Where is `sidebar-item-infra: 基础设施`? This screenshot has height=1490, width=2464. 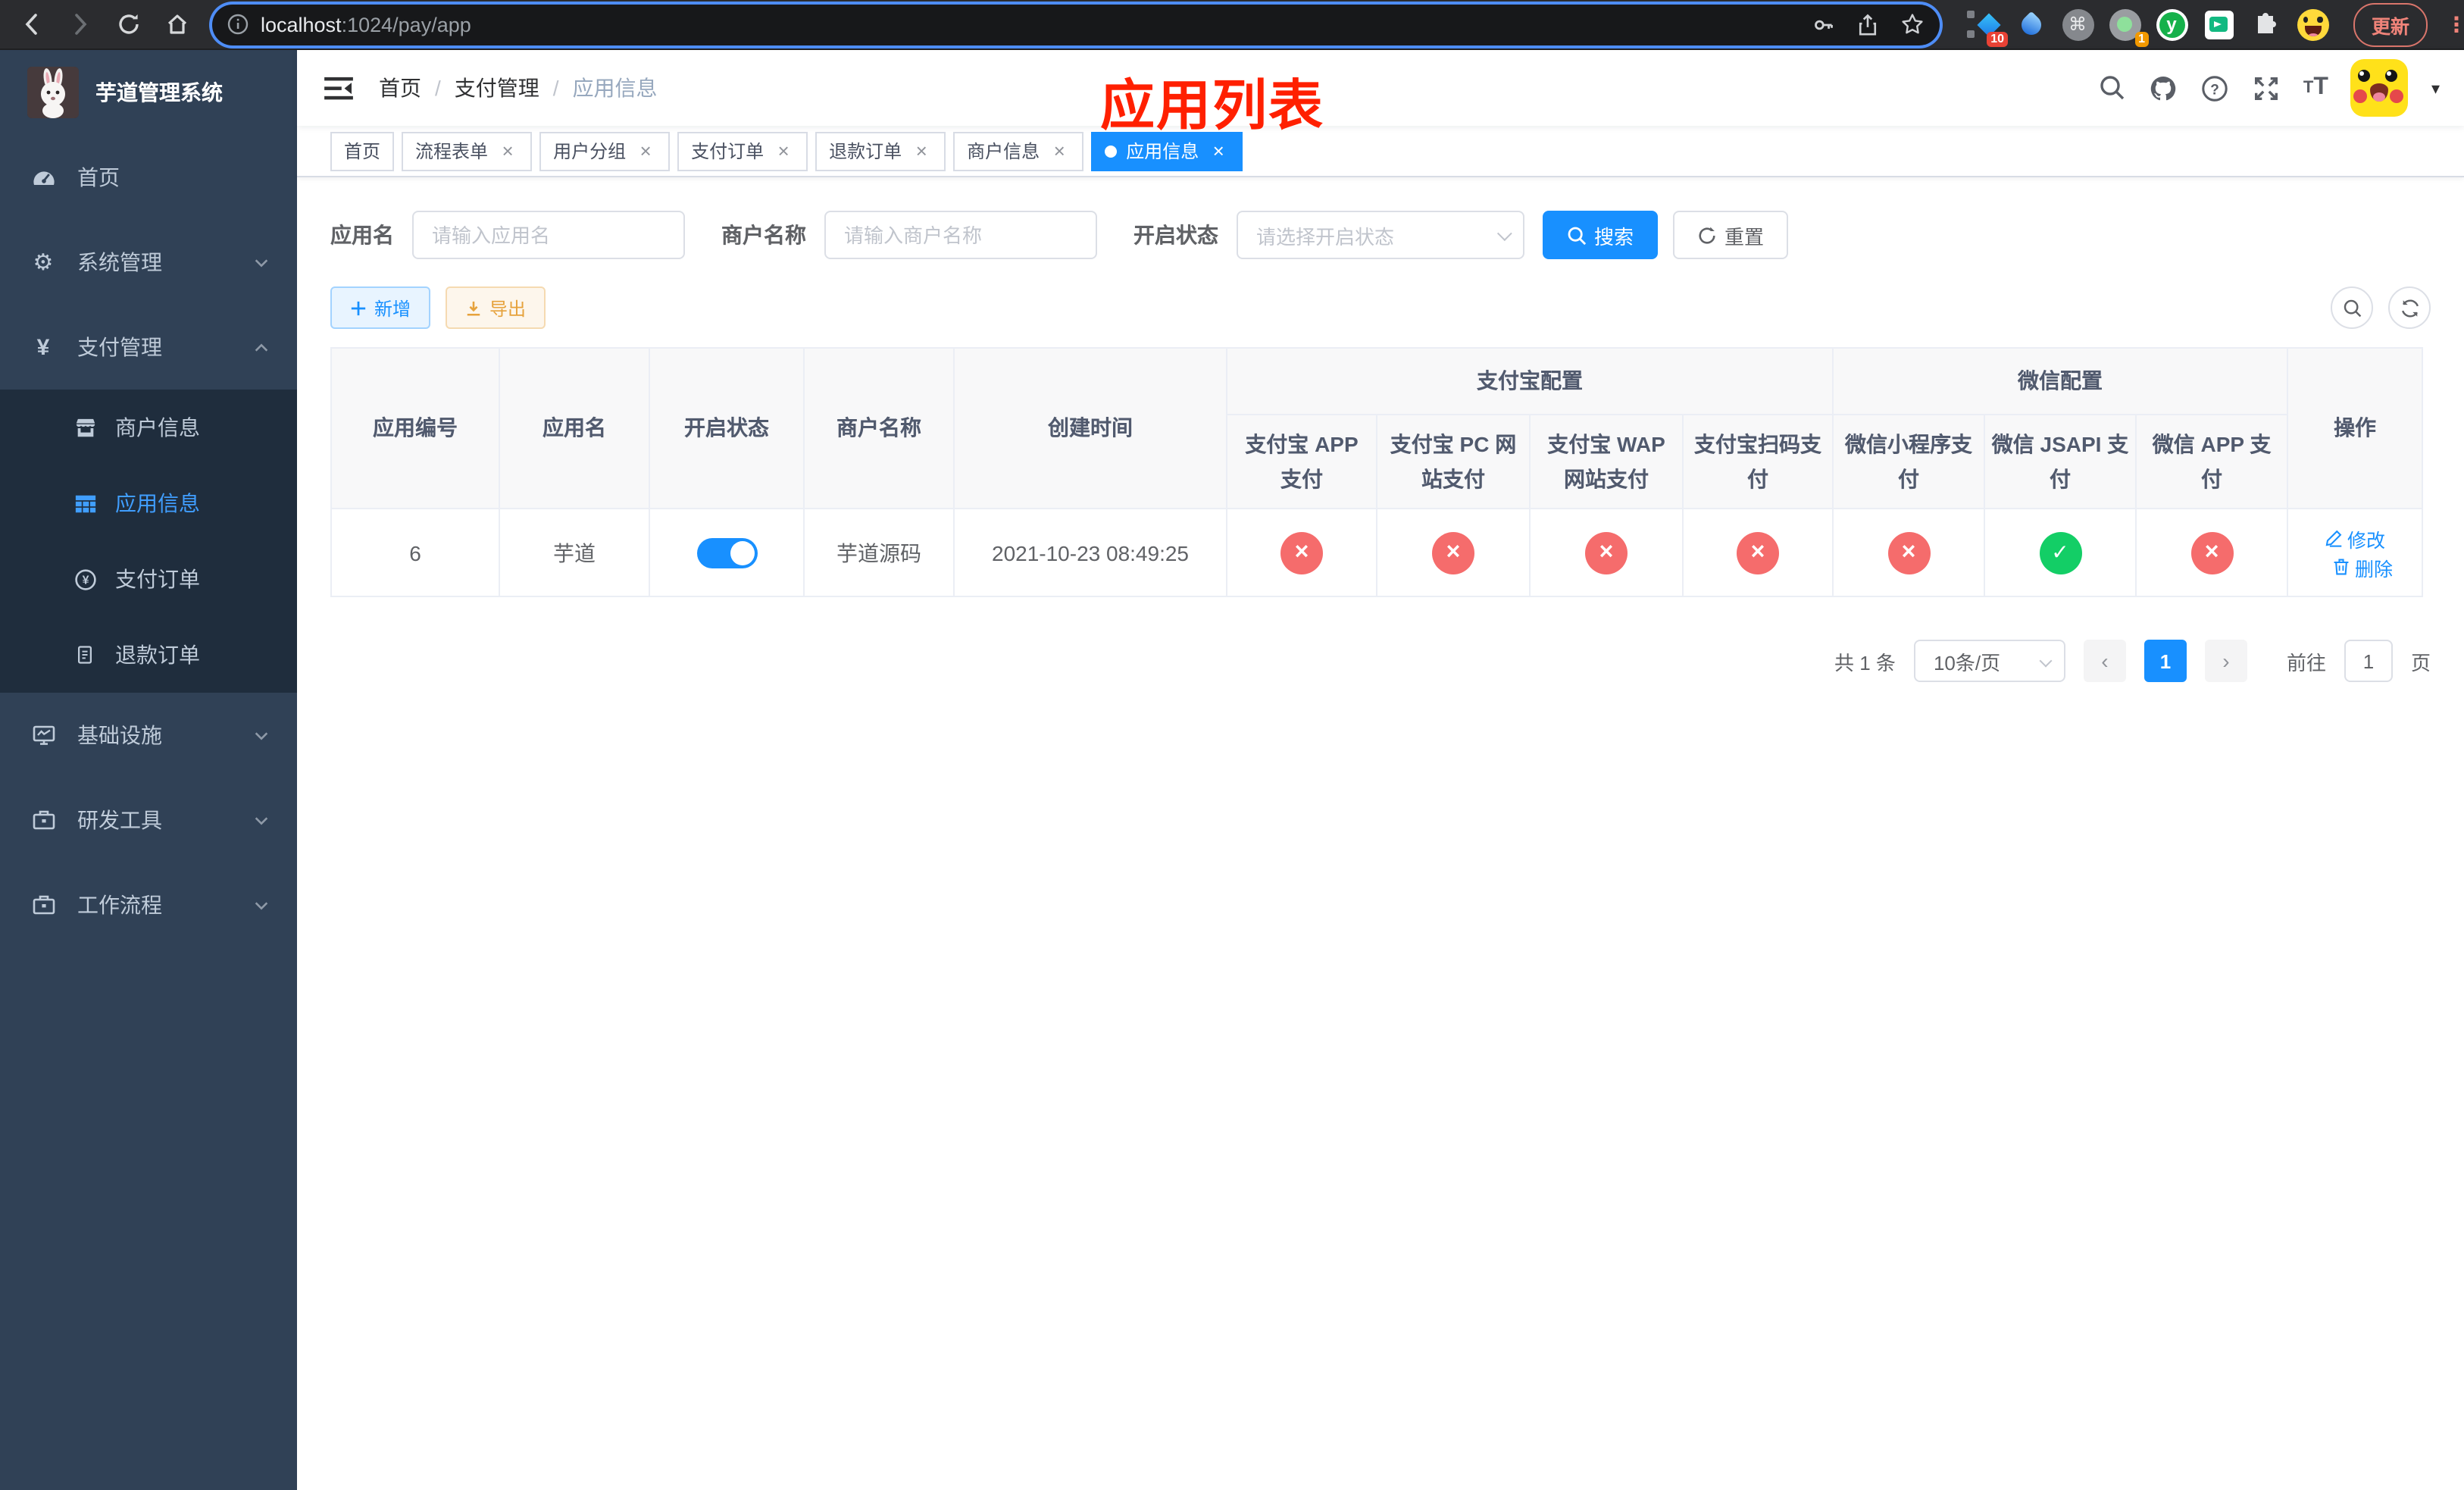
sidebar-item-infra: 基础设施 is located at coordinates (148, 735).